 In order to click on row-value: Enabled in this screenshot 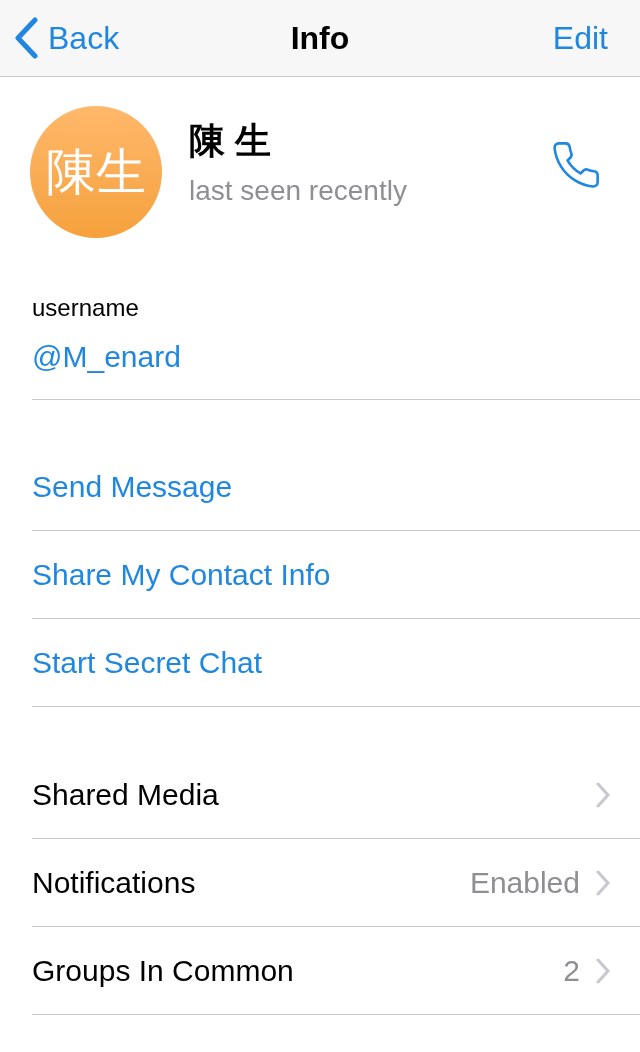, I will do `click(524, 883)`.